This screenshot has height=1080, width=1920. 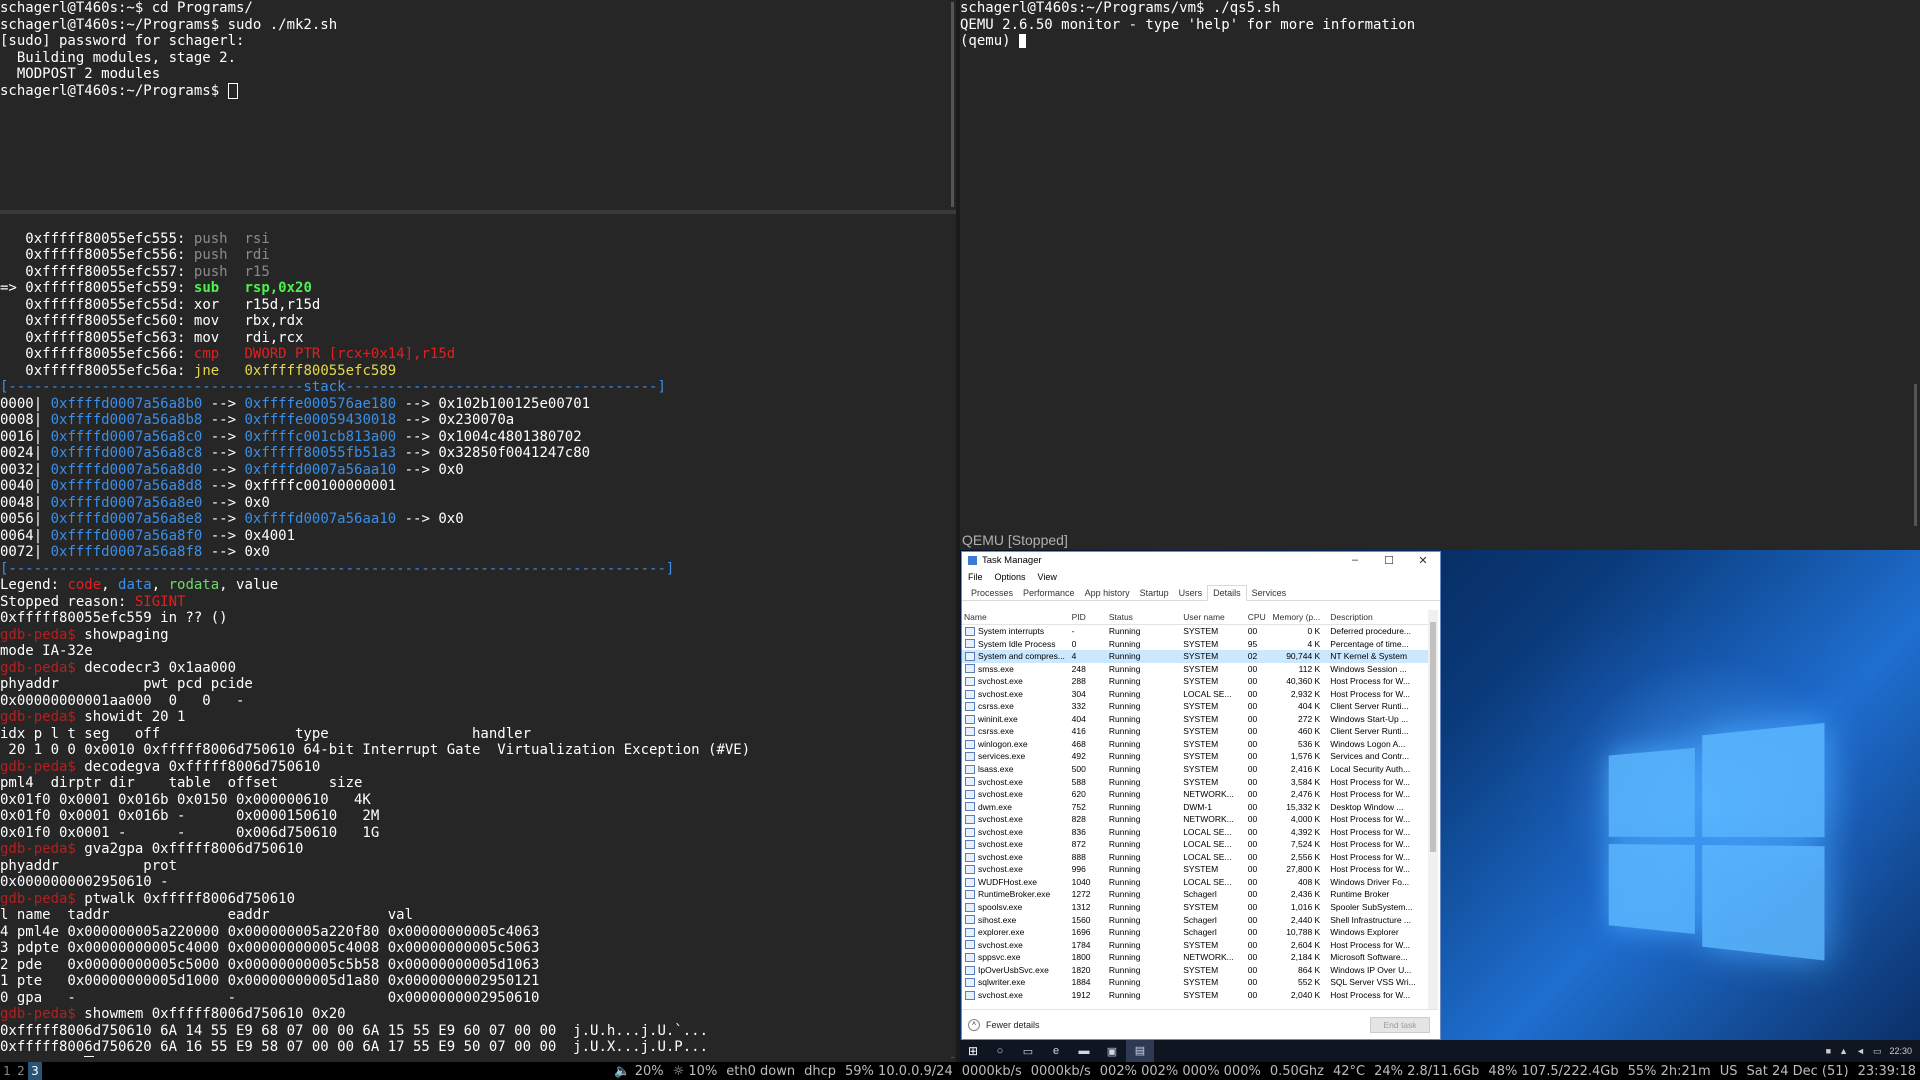 I want to click on cell-text: 2,556 K, so click(x=1305, y=856).